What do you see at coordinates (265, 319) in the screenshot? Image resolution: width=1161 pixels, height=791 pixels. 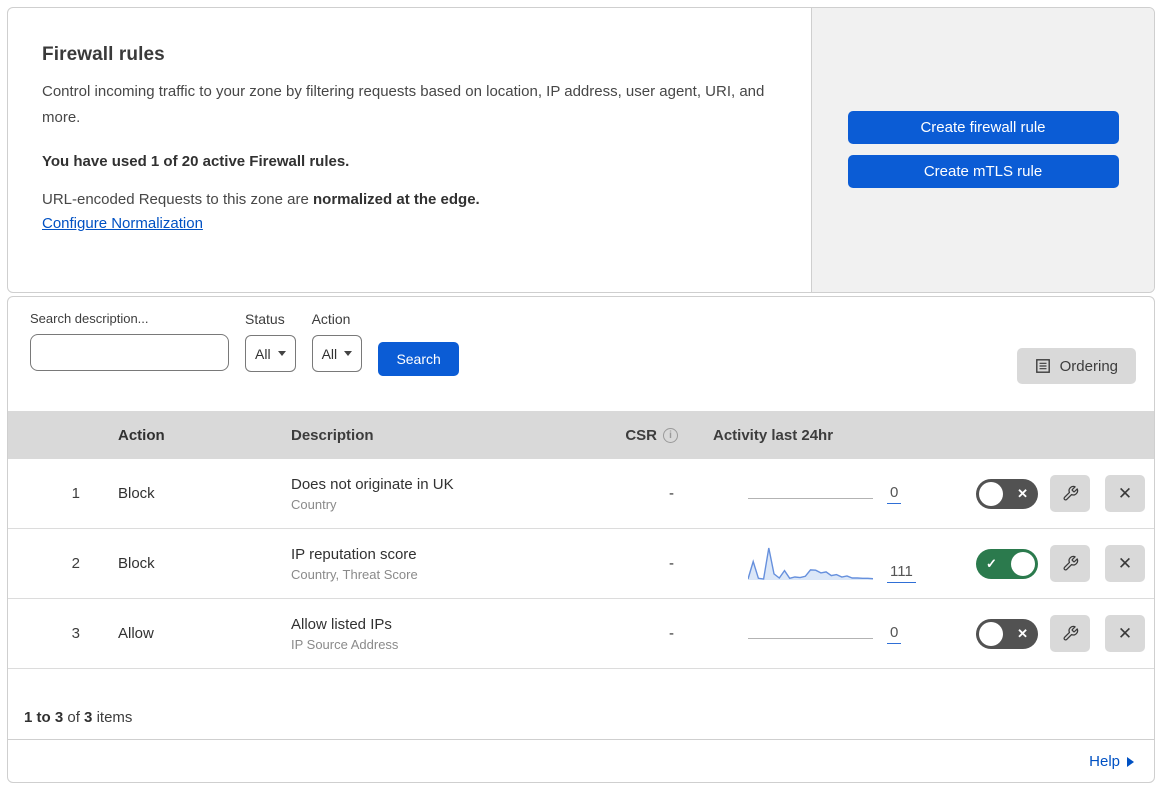 I see `status-label: Status` at bounding box center [265, 319].